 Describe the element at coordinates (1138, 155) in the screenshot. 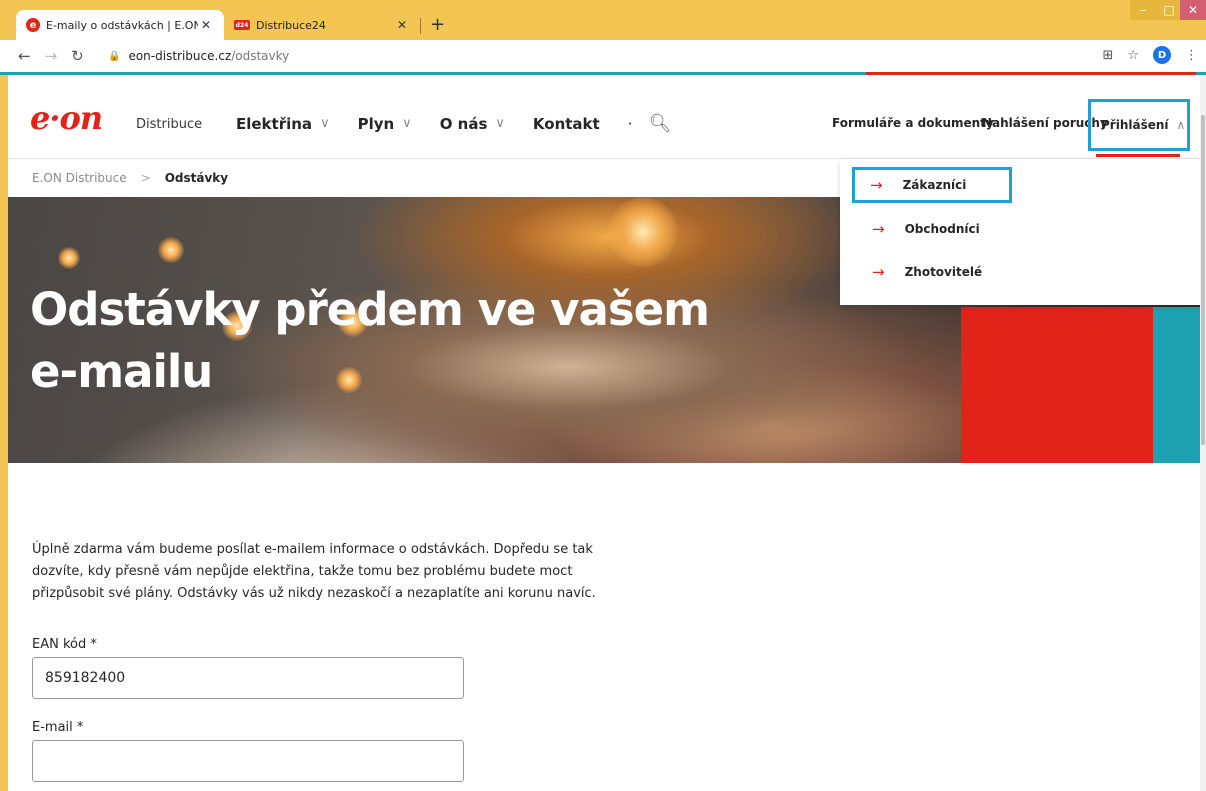

I see `login-active-underline` at that location.